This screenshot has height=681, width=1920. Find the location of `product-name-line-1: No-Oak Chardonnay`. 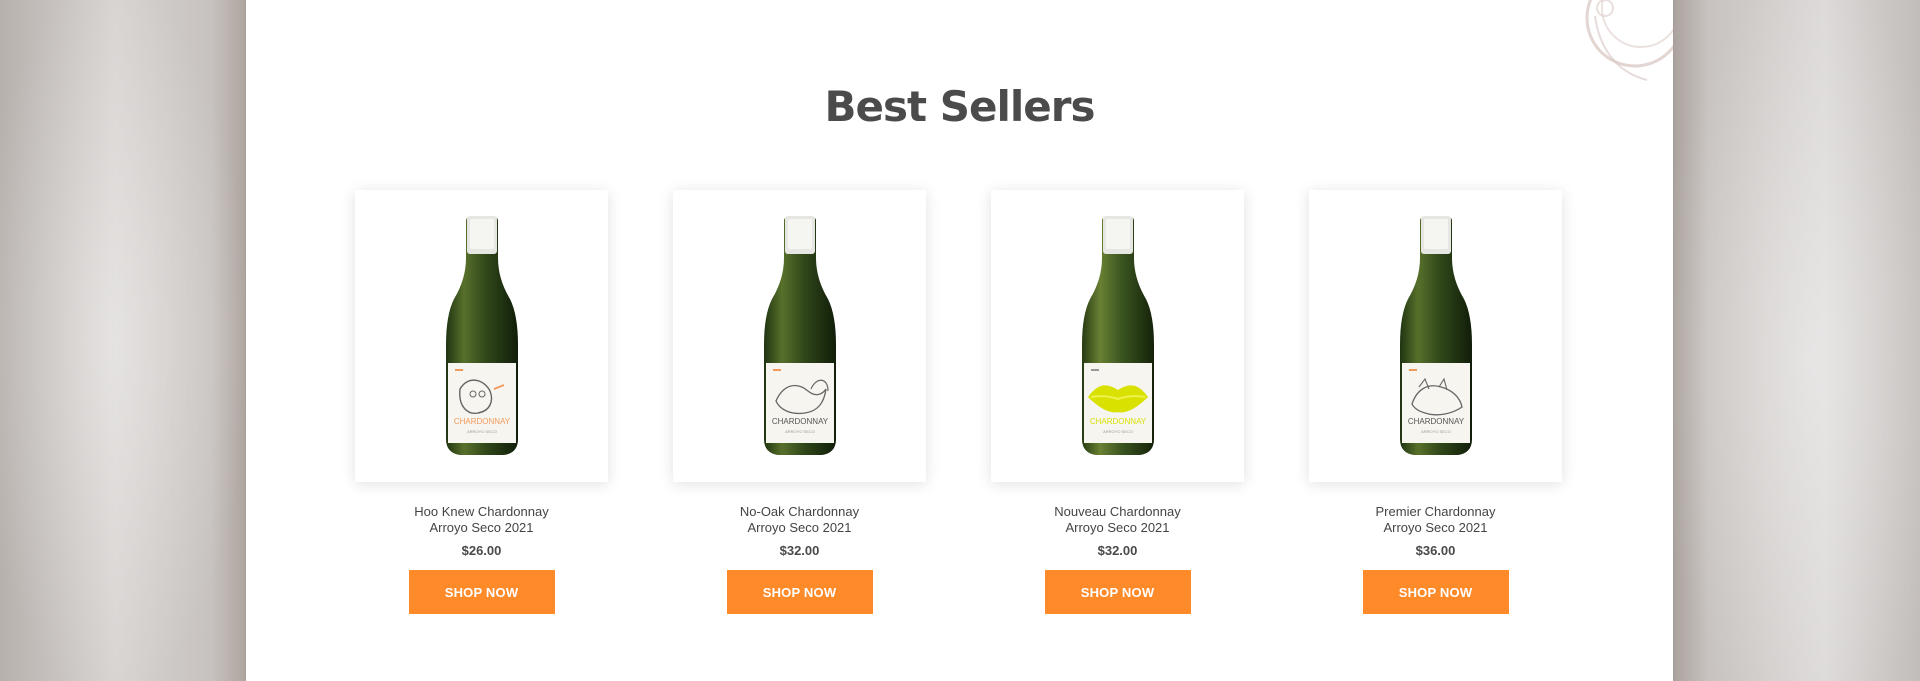

product-name-line-1: No-Oak Chardonnay is located at coordinates (799, 512).